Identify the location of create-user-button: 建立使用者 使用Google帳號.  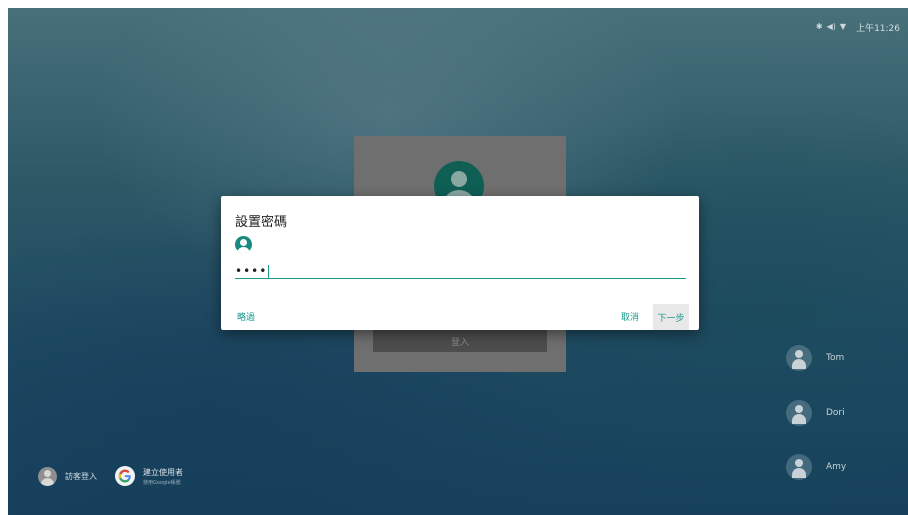
(163, 476).